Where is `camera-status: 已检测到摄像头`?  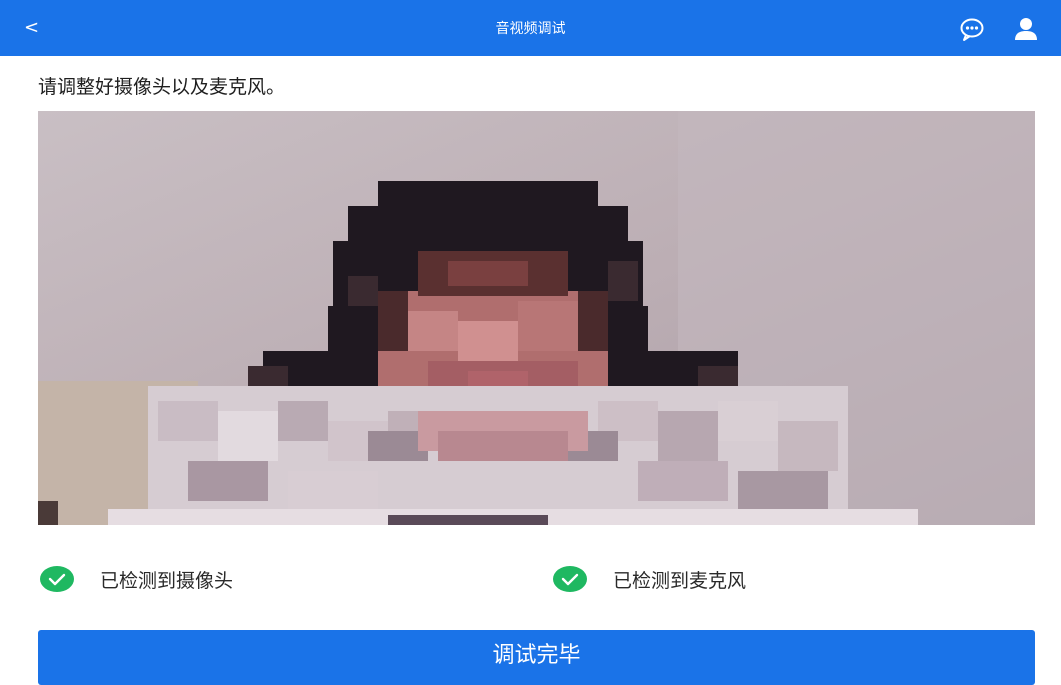
camera-status: 已检测到摄像头 is located at coordinates (136, 579).